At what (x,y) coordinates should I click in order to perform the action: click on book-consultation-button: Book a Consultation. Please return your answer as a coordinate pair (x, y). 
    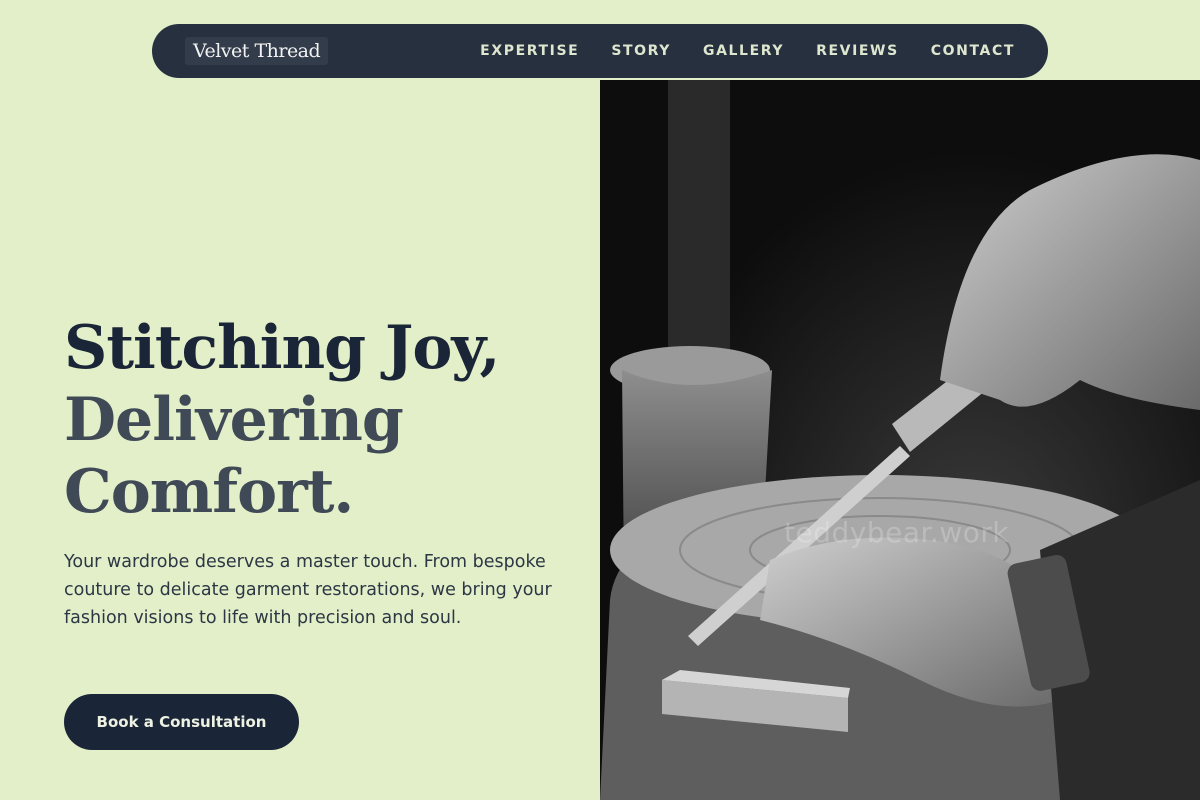
    Looking at the image, I should click on (181, 722).